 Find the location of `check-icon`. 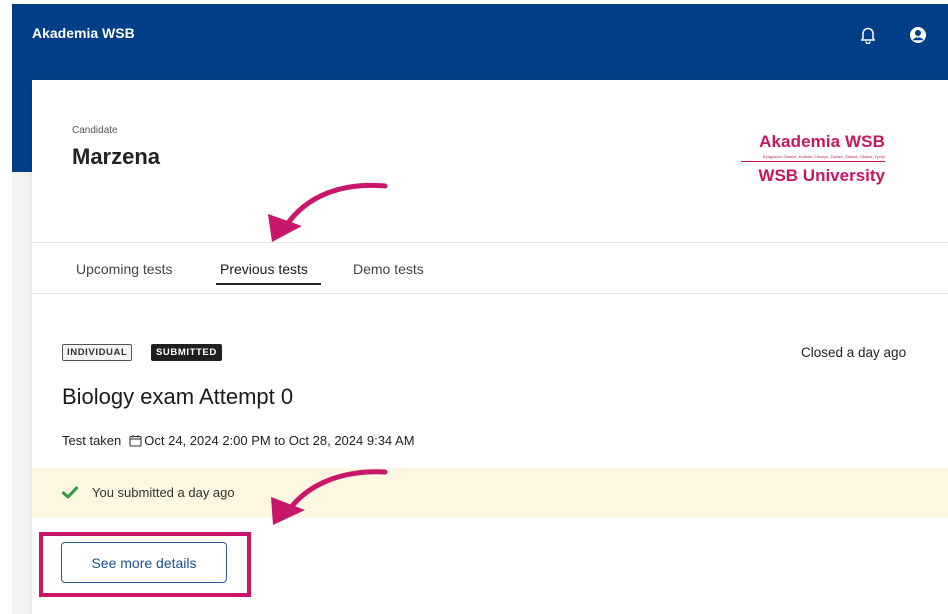

check-icon is located at coordinates (70, 492).